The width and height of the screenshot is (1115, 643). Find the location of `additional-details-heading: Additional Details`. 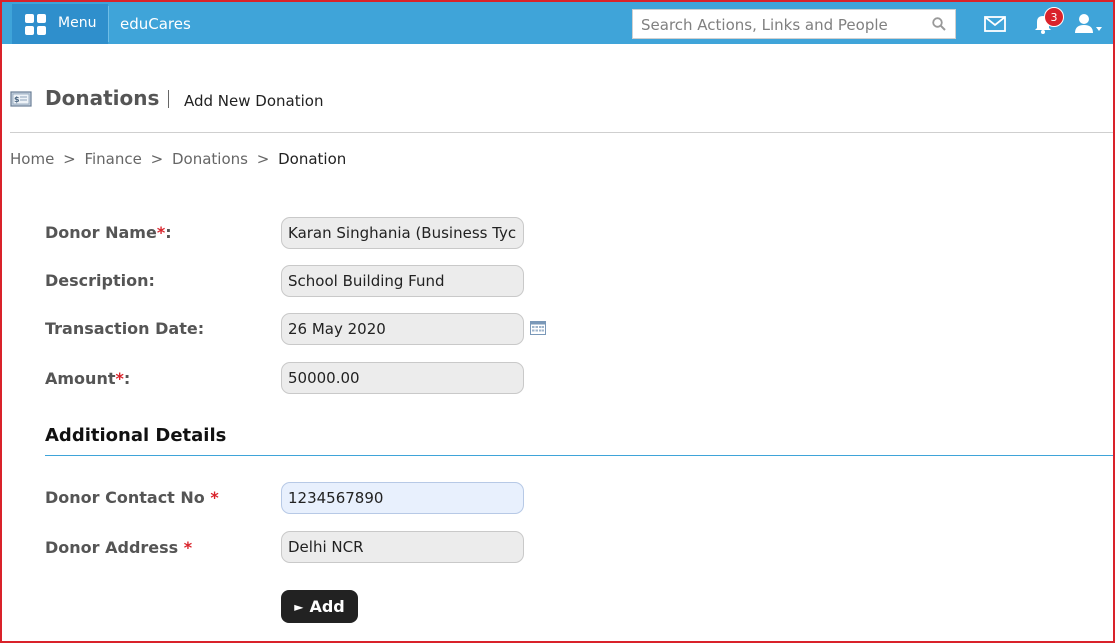

additional-details-heading: Additional Details is located at coordinates (136, 435).